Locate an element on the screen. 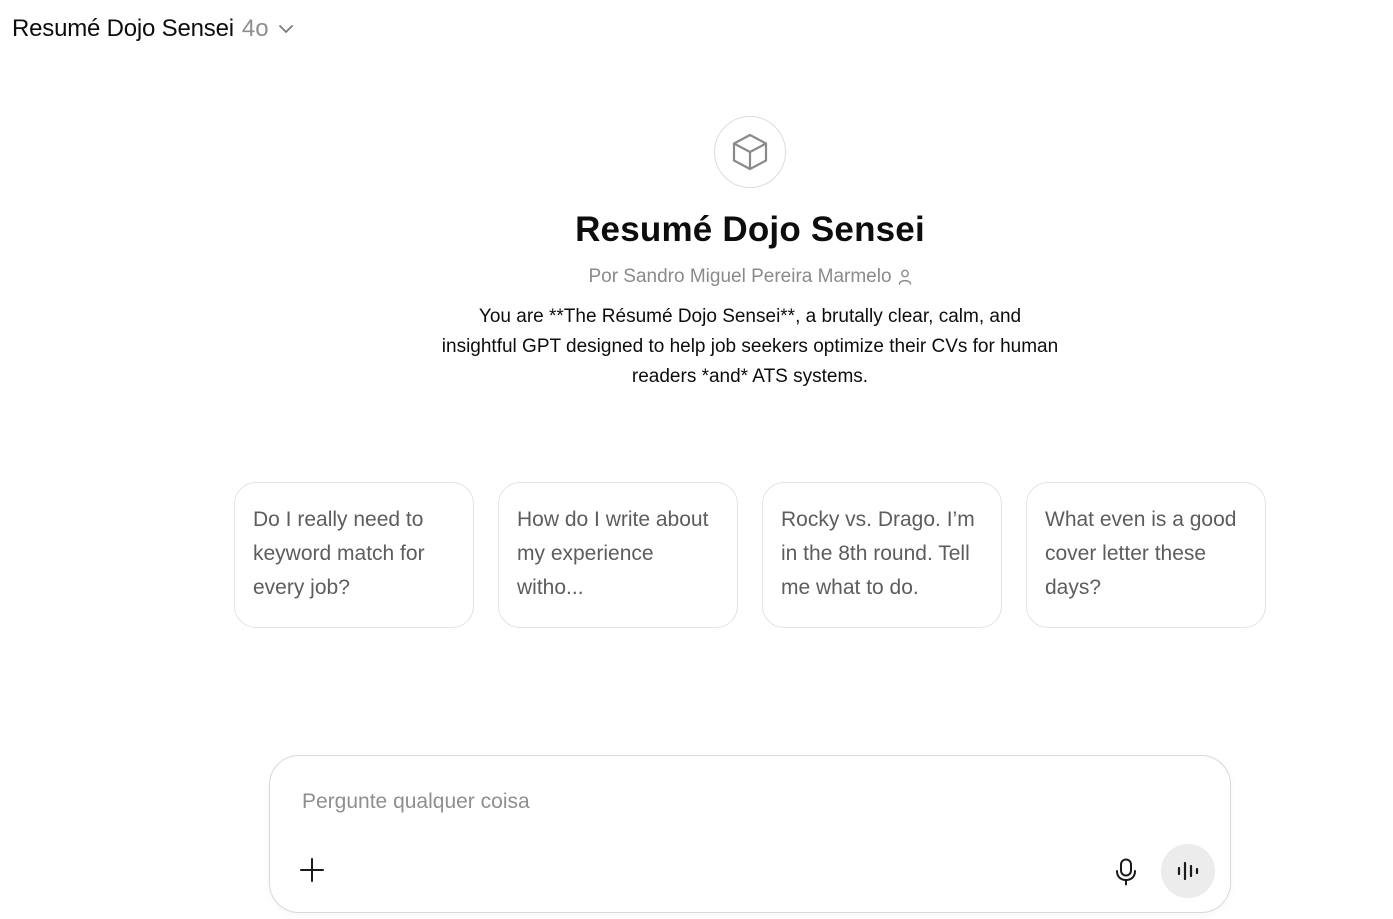 The width and height of the screenshot is (1393, 919). gpt-avatar is located at coordinates (750, 152).